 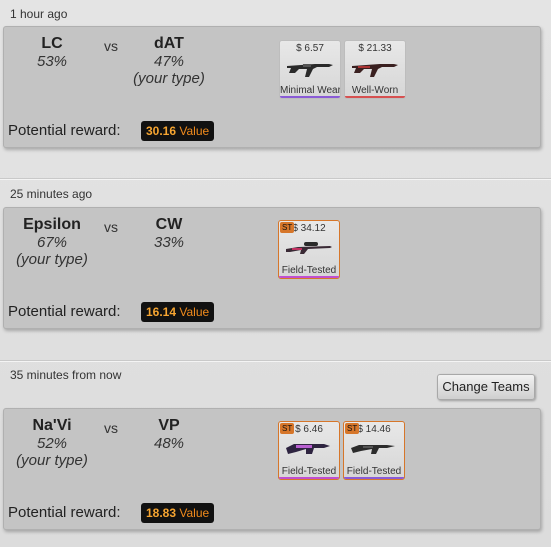 I want to click on match-time: 35 minutes from now, so click(x=66, y=375).